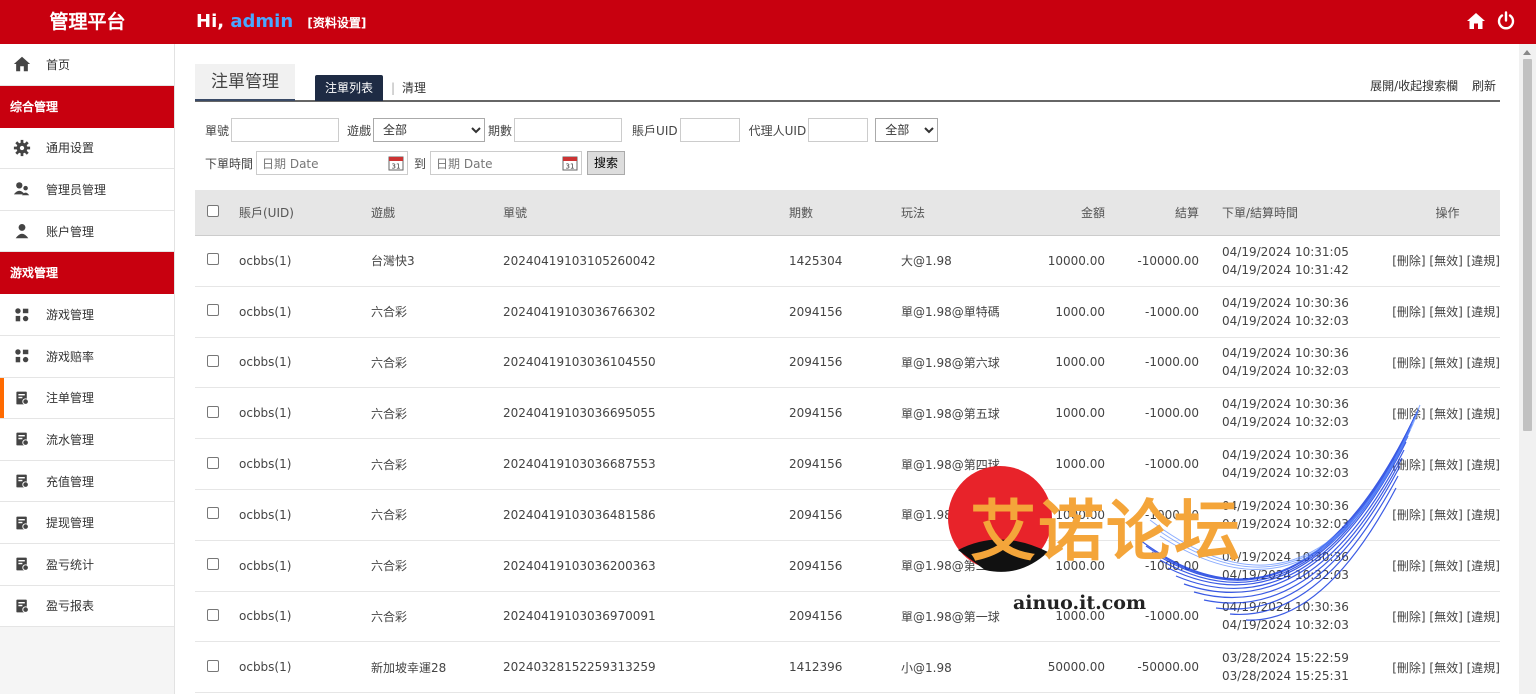 The image size is (1536, 694). I want to click on greeting-prefix: Hi,, so click(210, 21).